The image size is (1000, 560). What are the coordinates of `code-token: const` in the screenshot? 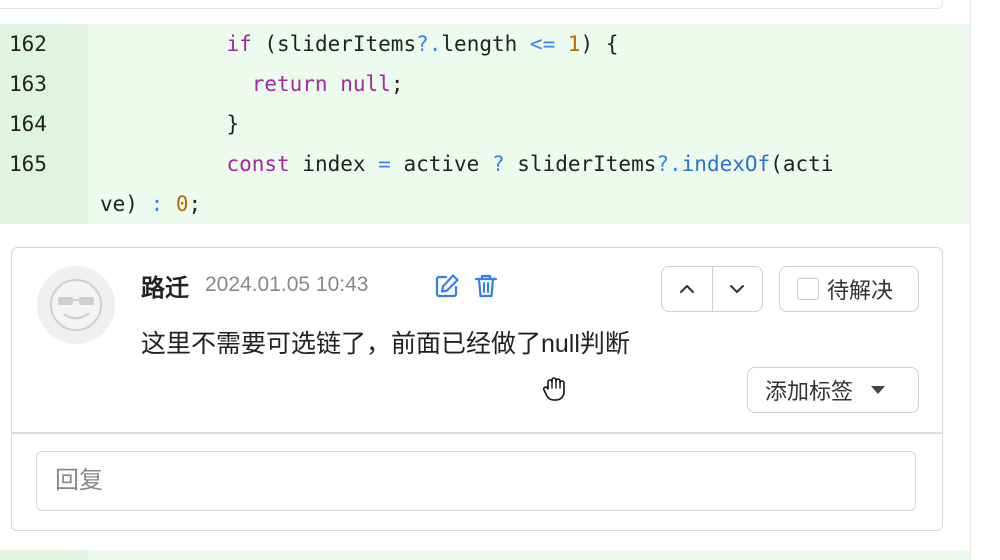 It's located at (258, 164).